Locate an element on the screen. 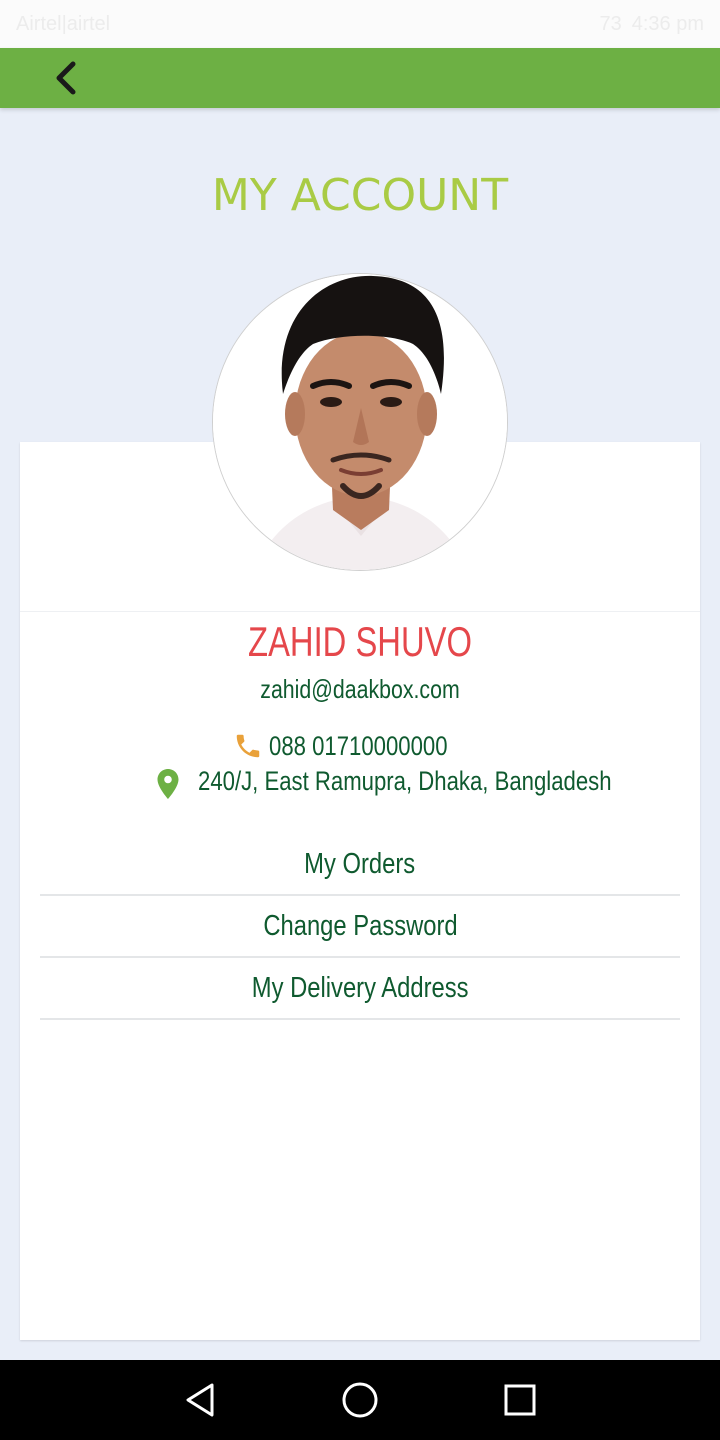 This screenshot has width=720, height=1440. menu-item-my-orders: My Orders is located at coordinates (360, 865).